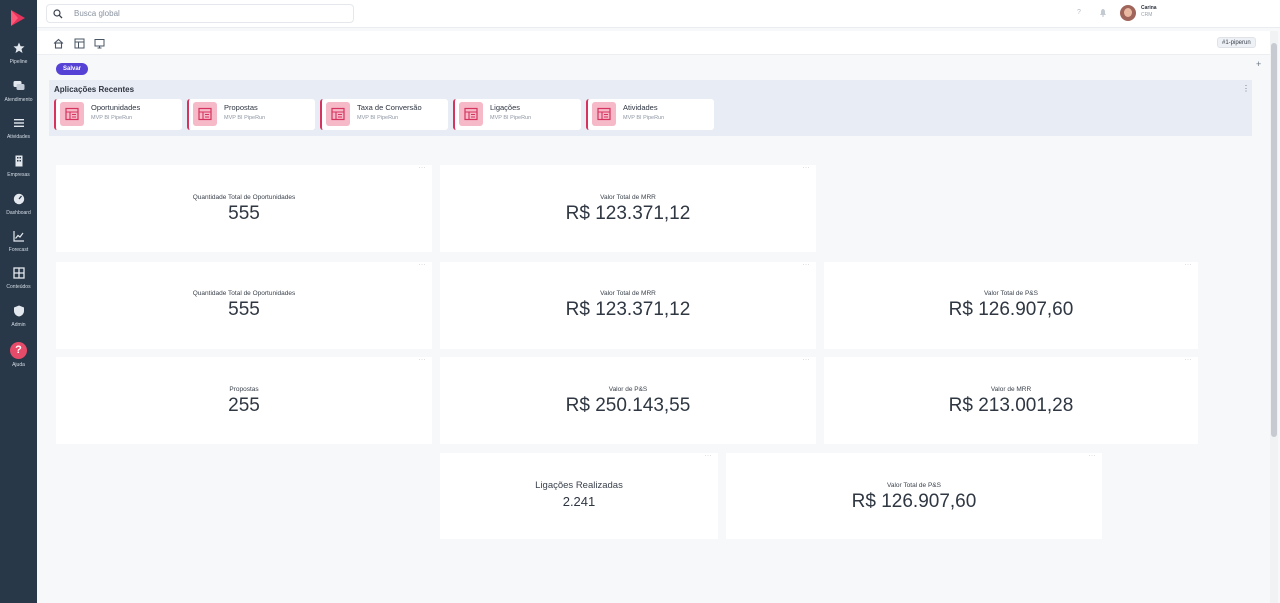 This screenshot has height=603, width=1280. What do you see at coordinates (658, 14) in the screenshot?
I see `top-bar: Busca global ? Carina CRM` at bounding box center [658, 14].